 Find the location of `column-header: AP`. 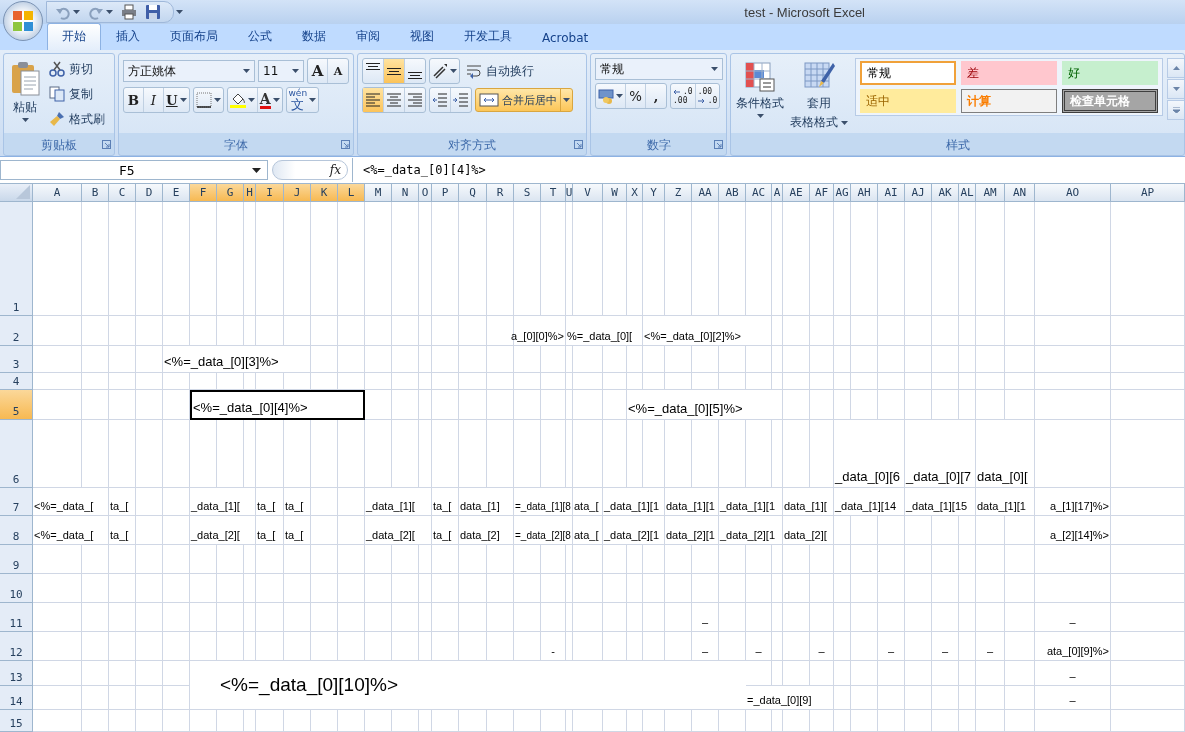

column-header: AP is located at coordinates (1148, 193).